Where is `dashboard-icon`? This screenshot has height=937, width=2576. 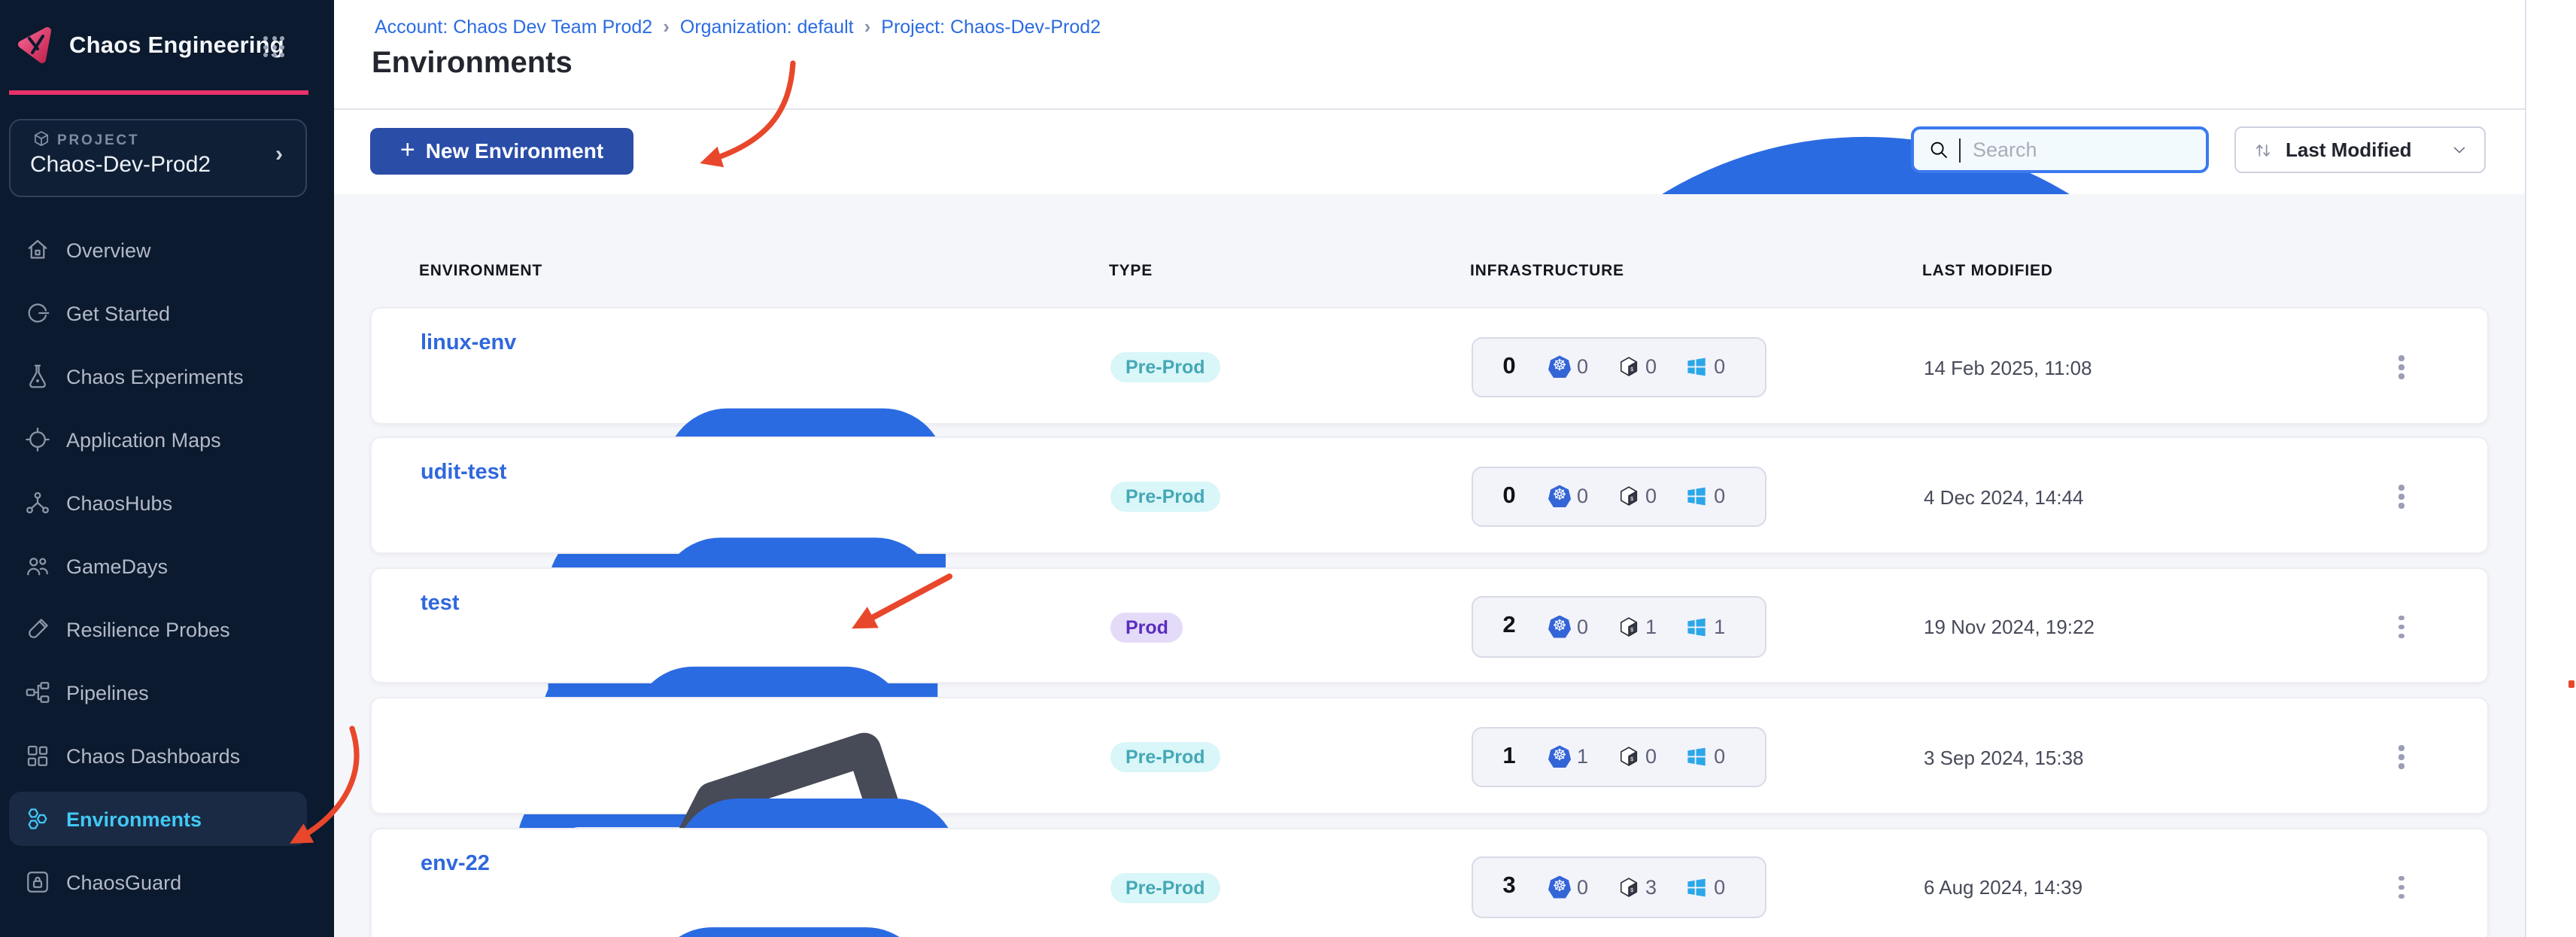
dashboard-icon is located at coordinates (37, 755).